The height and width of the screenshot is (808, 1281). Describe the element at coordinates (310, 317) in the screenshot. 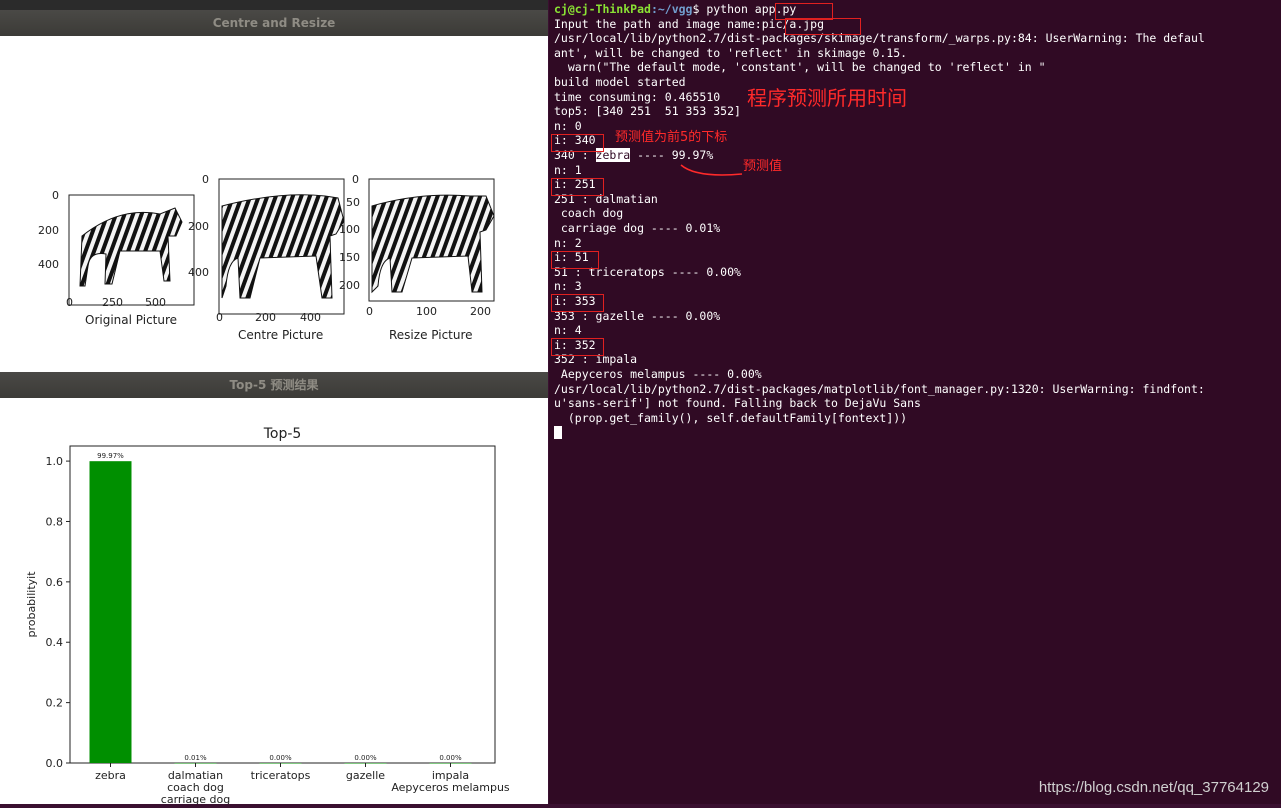

I see `x-tick: 400` at that location.